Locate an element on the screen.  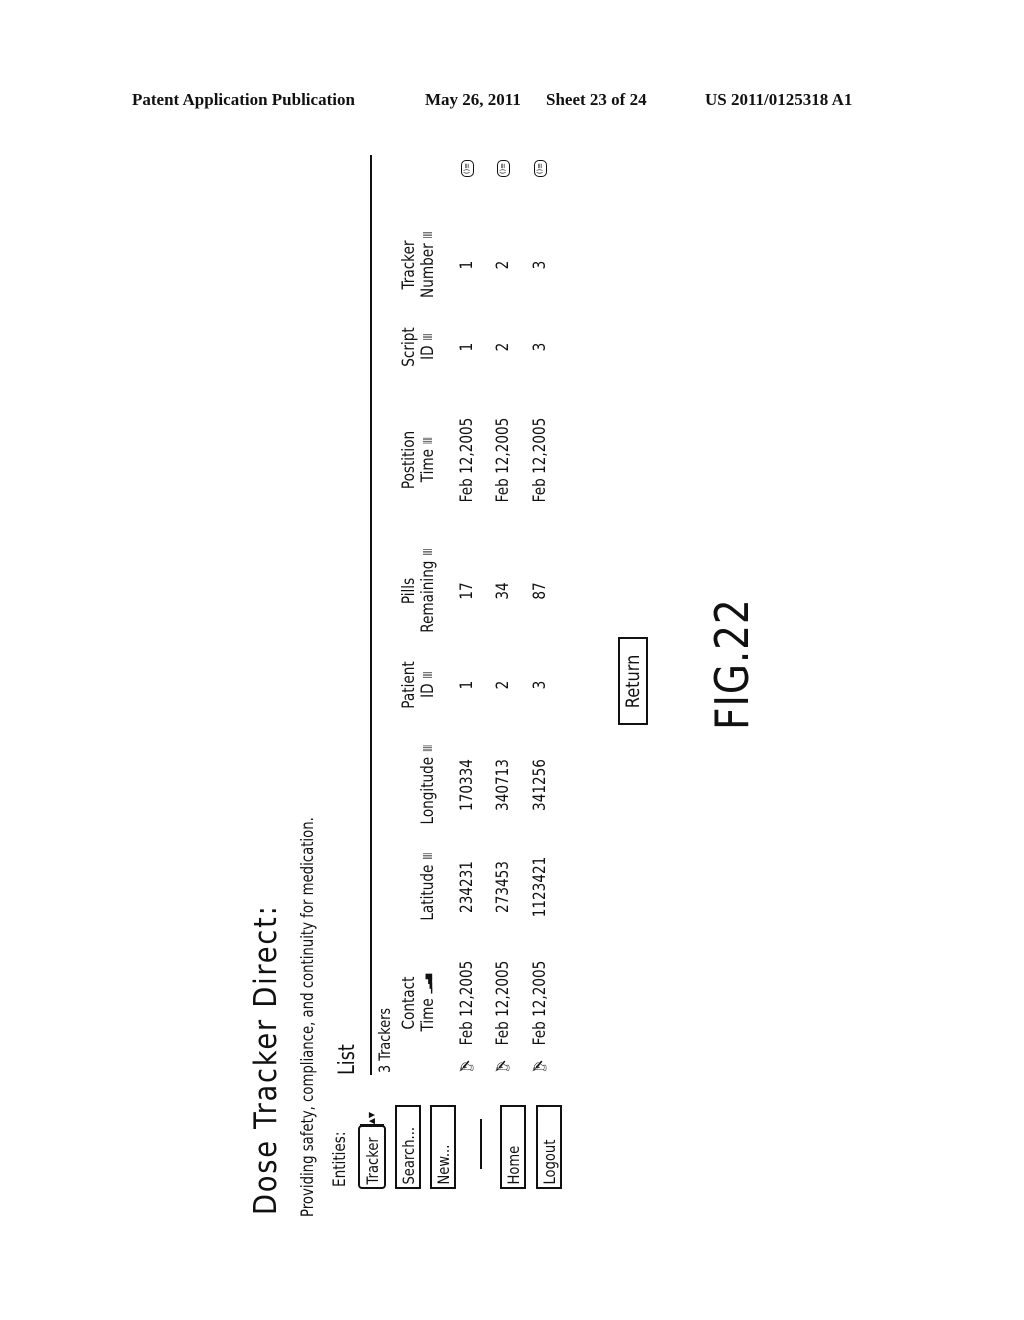
column-header-line2: Latitude |||| is located at coordinates (428, 887).